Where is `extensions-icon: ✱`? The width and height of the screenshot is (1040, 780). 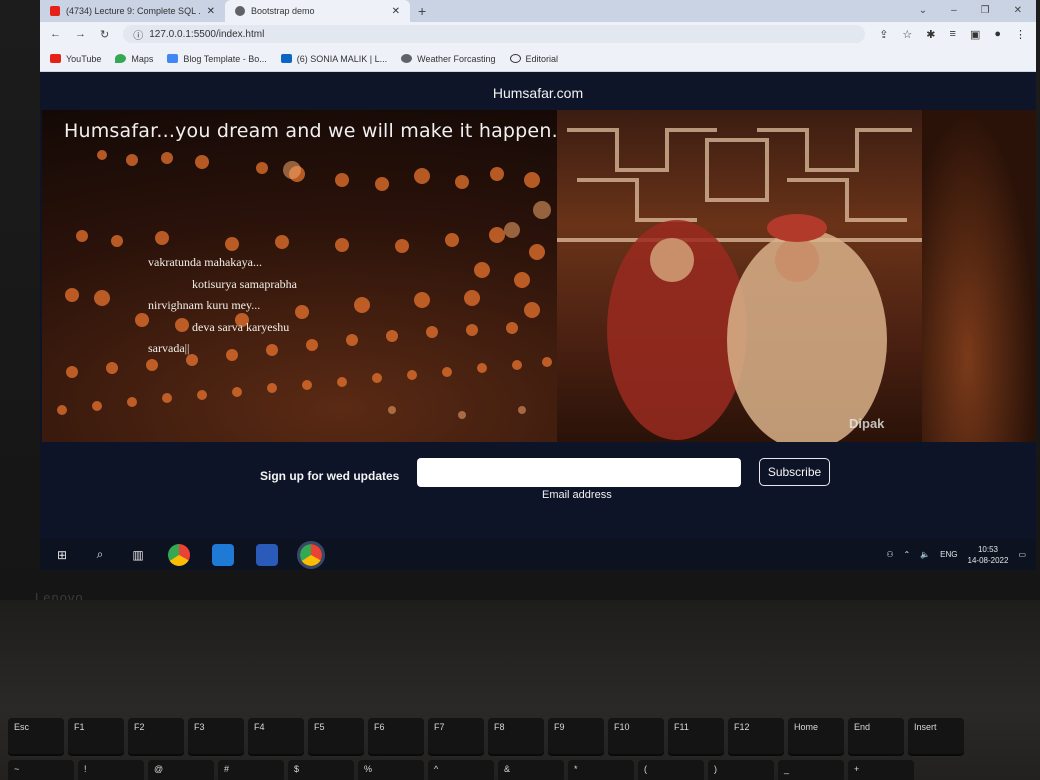 extensions-icon: ✱ is located at coordinates (930, 34).